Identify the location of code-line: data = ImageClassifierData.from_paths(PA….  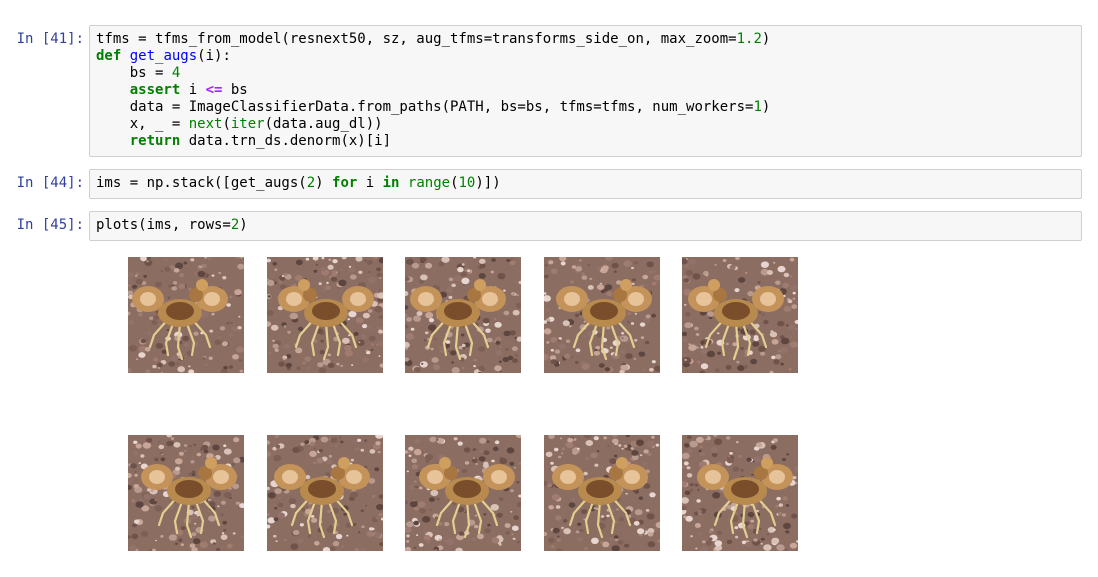
(433, 107).